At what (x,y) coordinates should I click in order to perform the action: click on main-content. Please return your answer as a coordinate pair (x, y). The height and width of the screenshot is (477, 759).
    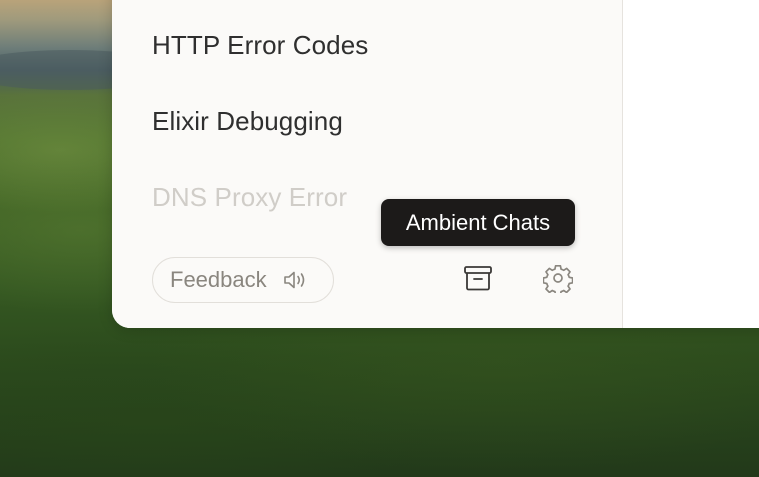
    Looking at the image, I should click on (691, 164).